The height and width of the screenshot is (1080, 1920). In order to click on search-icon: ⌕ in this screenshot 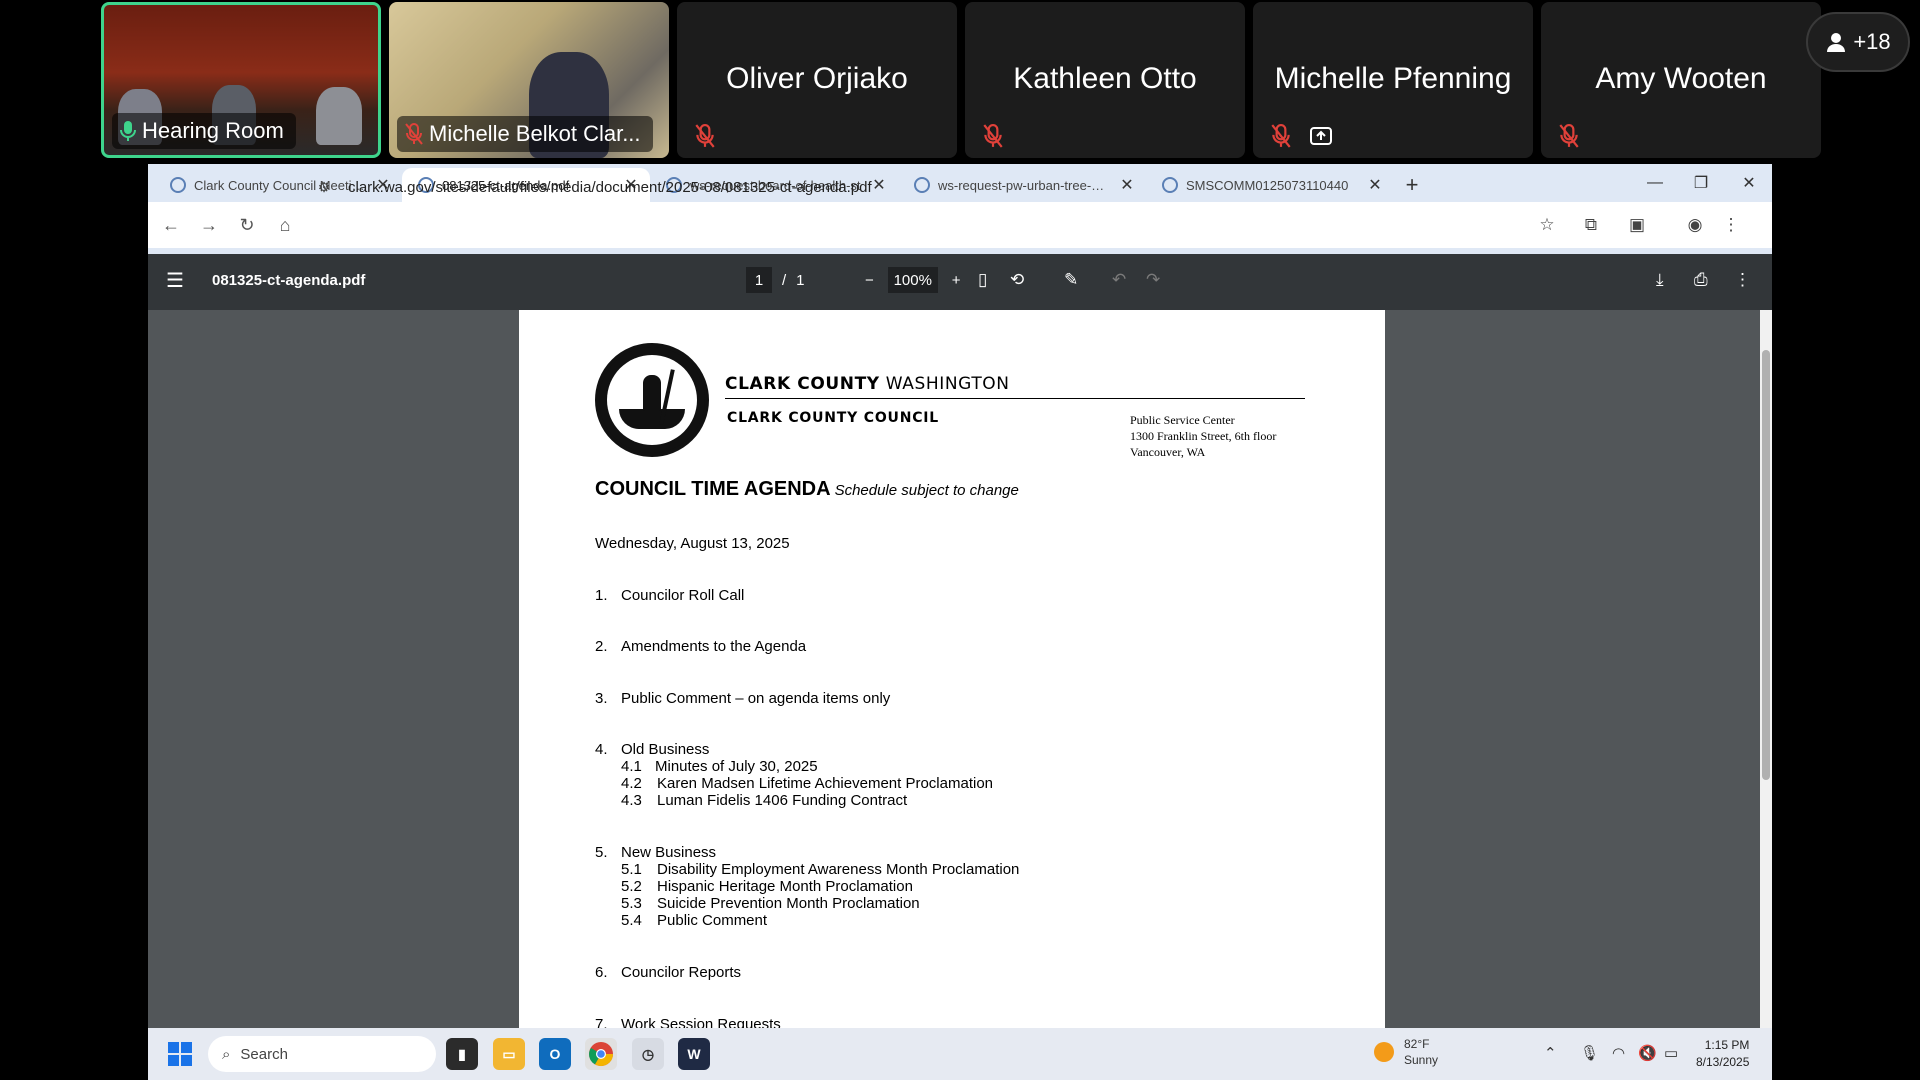, I will do `click(226, 1054)`.